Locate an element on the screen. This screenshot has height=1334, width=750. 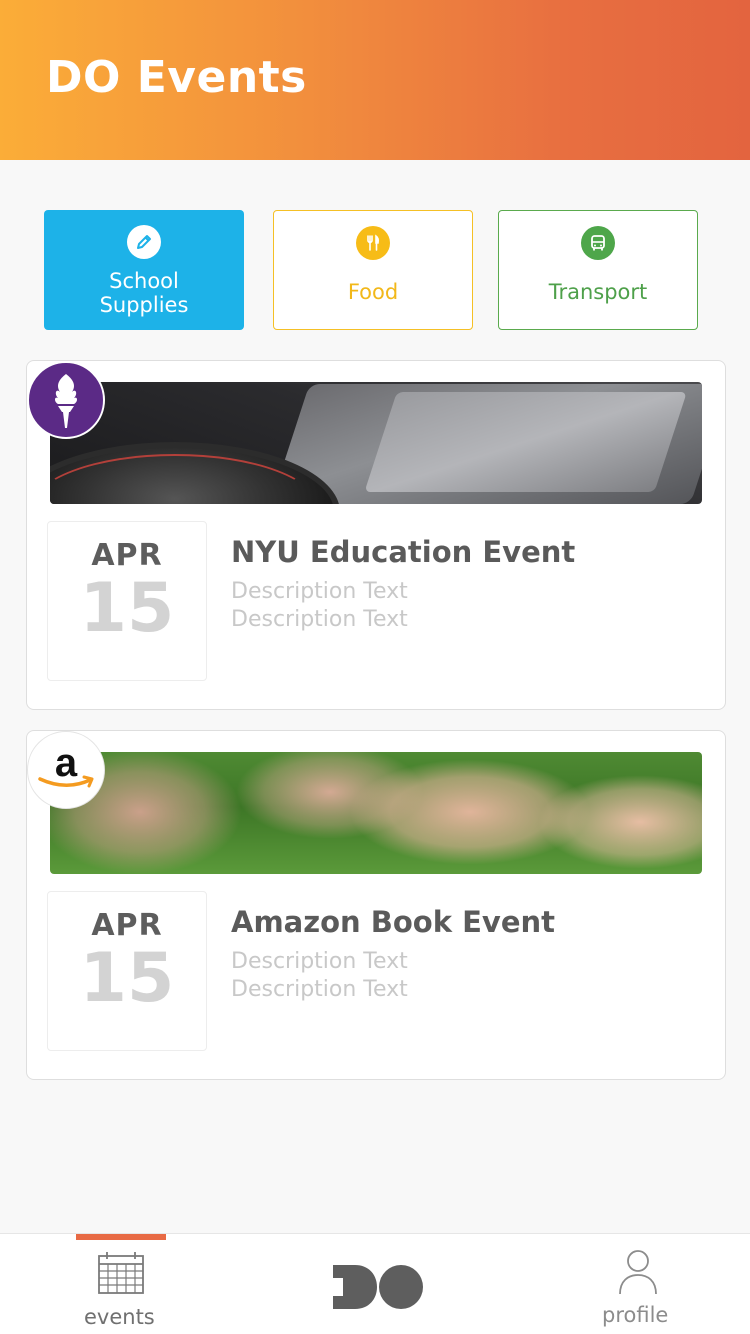
fork-knife-icon is located at coordinates (373, 243).